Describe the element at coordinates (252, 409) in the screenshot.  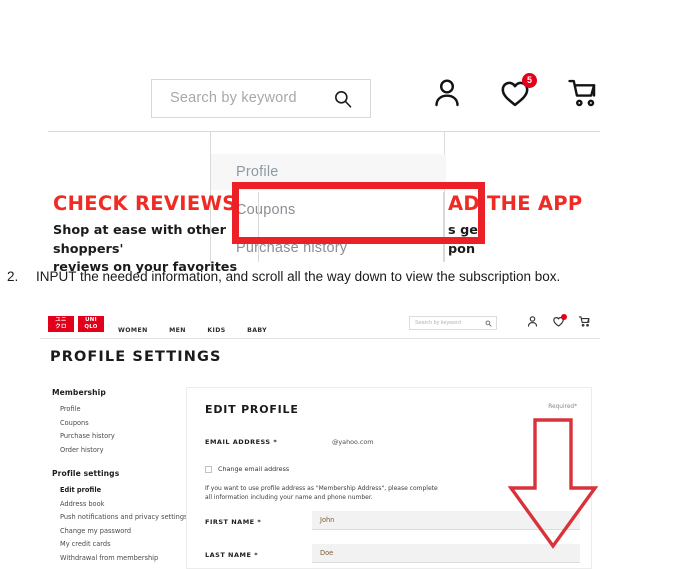
I see `form-title: EDIT PROFILE` at that location.